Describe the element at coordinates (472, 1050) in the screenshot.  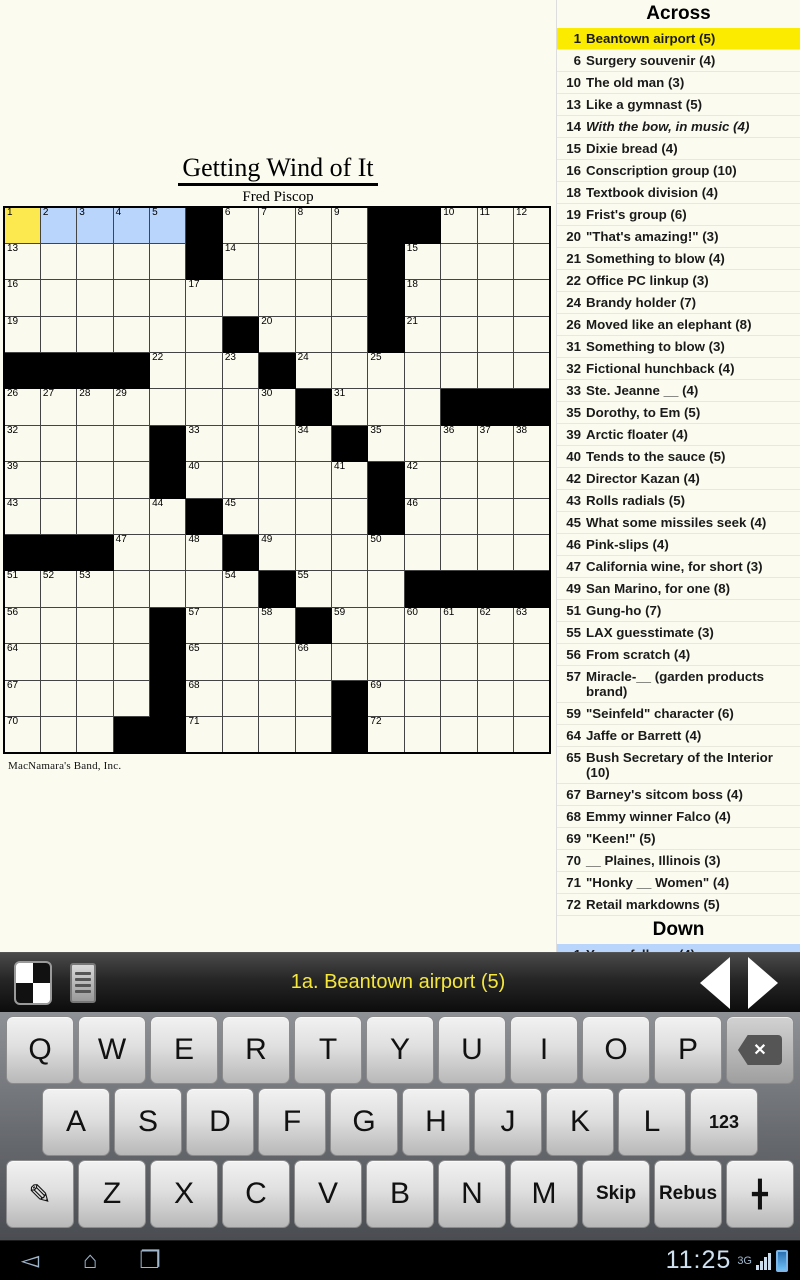
I see `key-u: U` at that location.